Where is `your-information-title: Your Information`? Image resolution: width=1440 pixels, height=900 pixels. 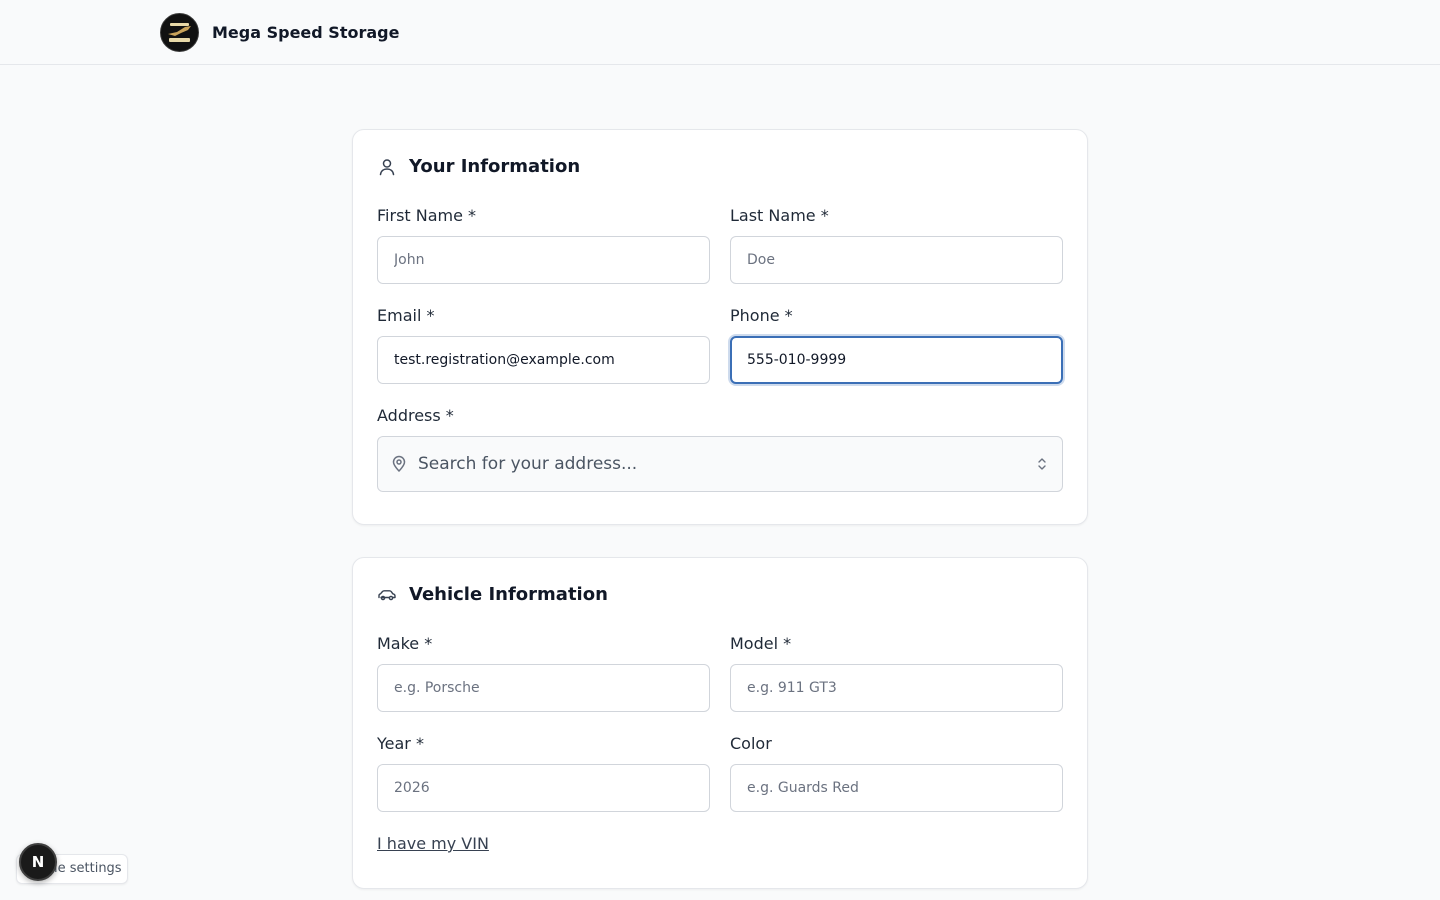 your-information-title: Your Information is located at coordinates (495, 166).